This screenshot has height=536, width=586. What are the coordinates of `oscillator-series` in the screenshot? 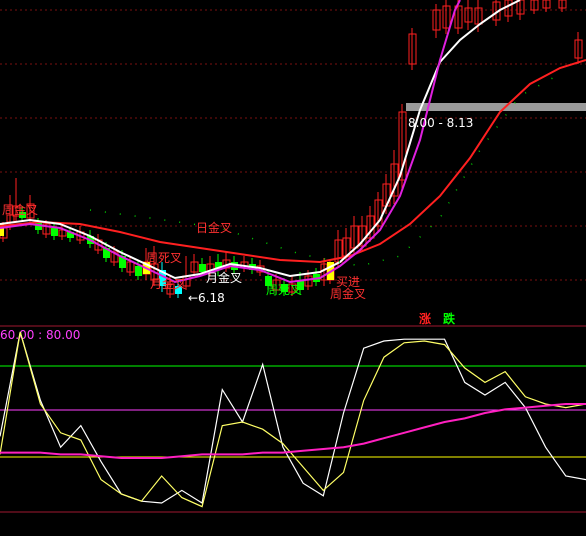 It's located at (293, 431).